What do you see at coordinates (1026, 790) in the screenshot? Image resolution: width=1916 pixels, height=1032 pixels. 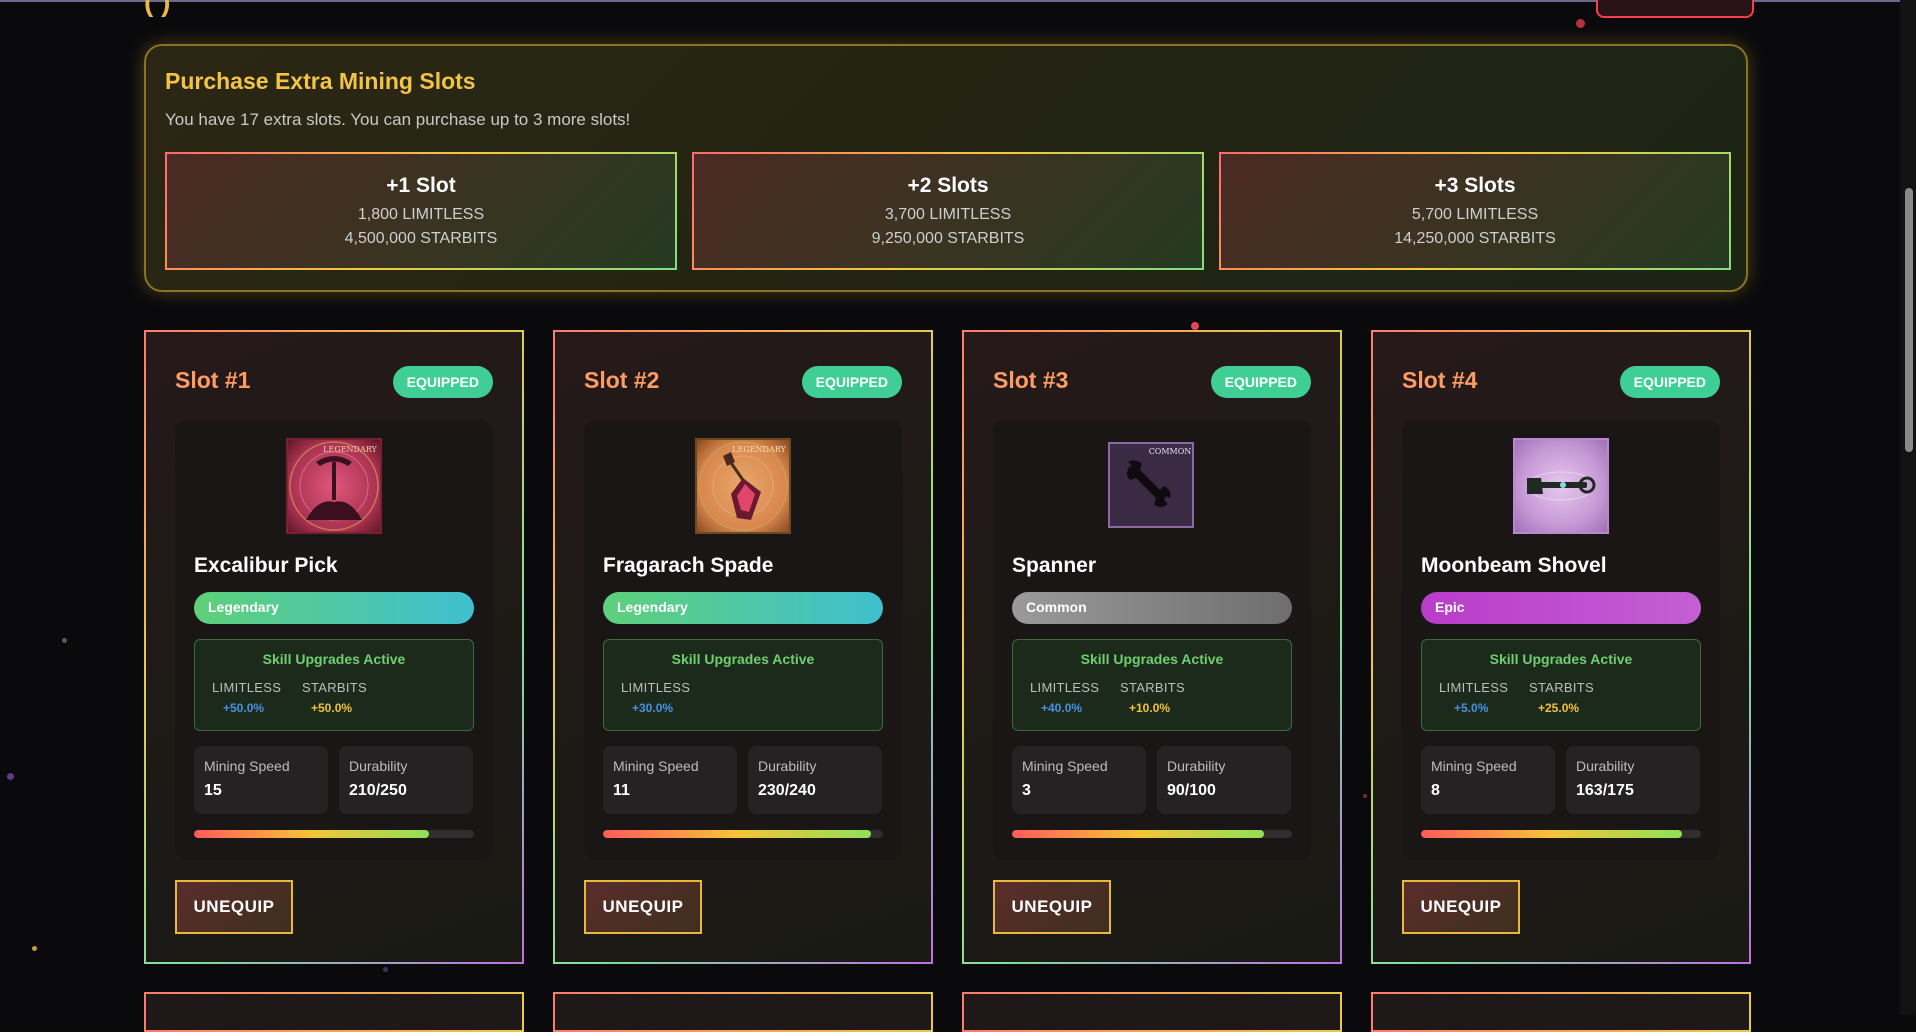 I see `stat-value: 3` at bounding box center [1026, 790].